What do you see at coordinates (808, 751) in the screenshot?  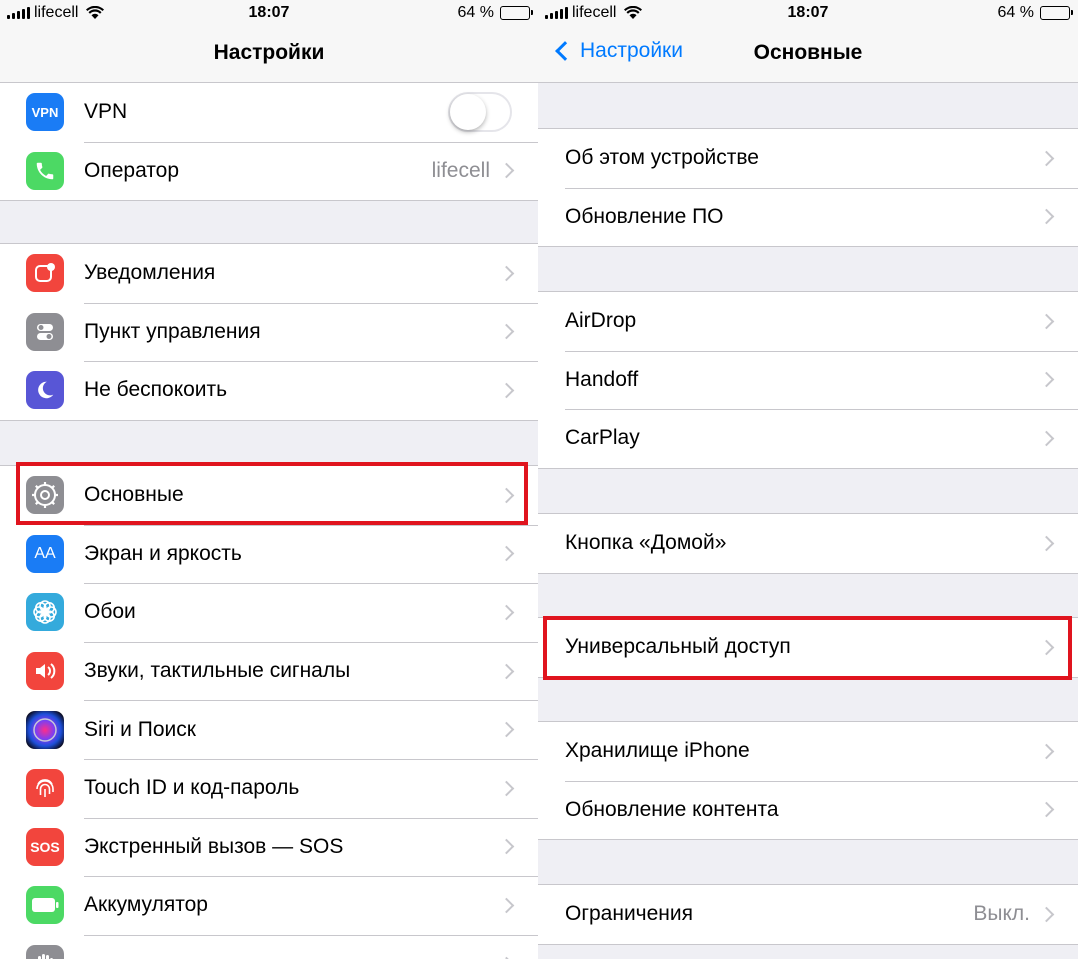 I see `general-item-iphone-storage: Хранилище iPhone` at bounding box center [808, 751].